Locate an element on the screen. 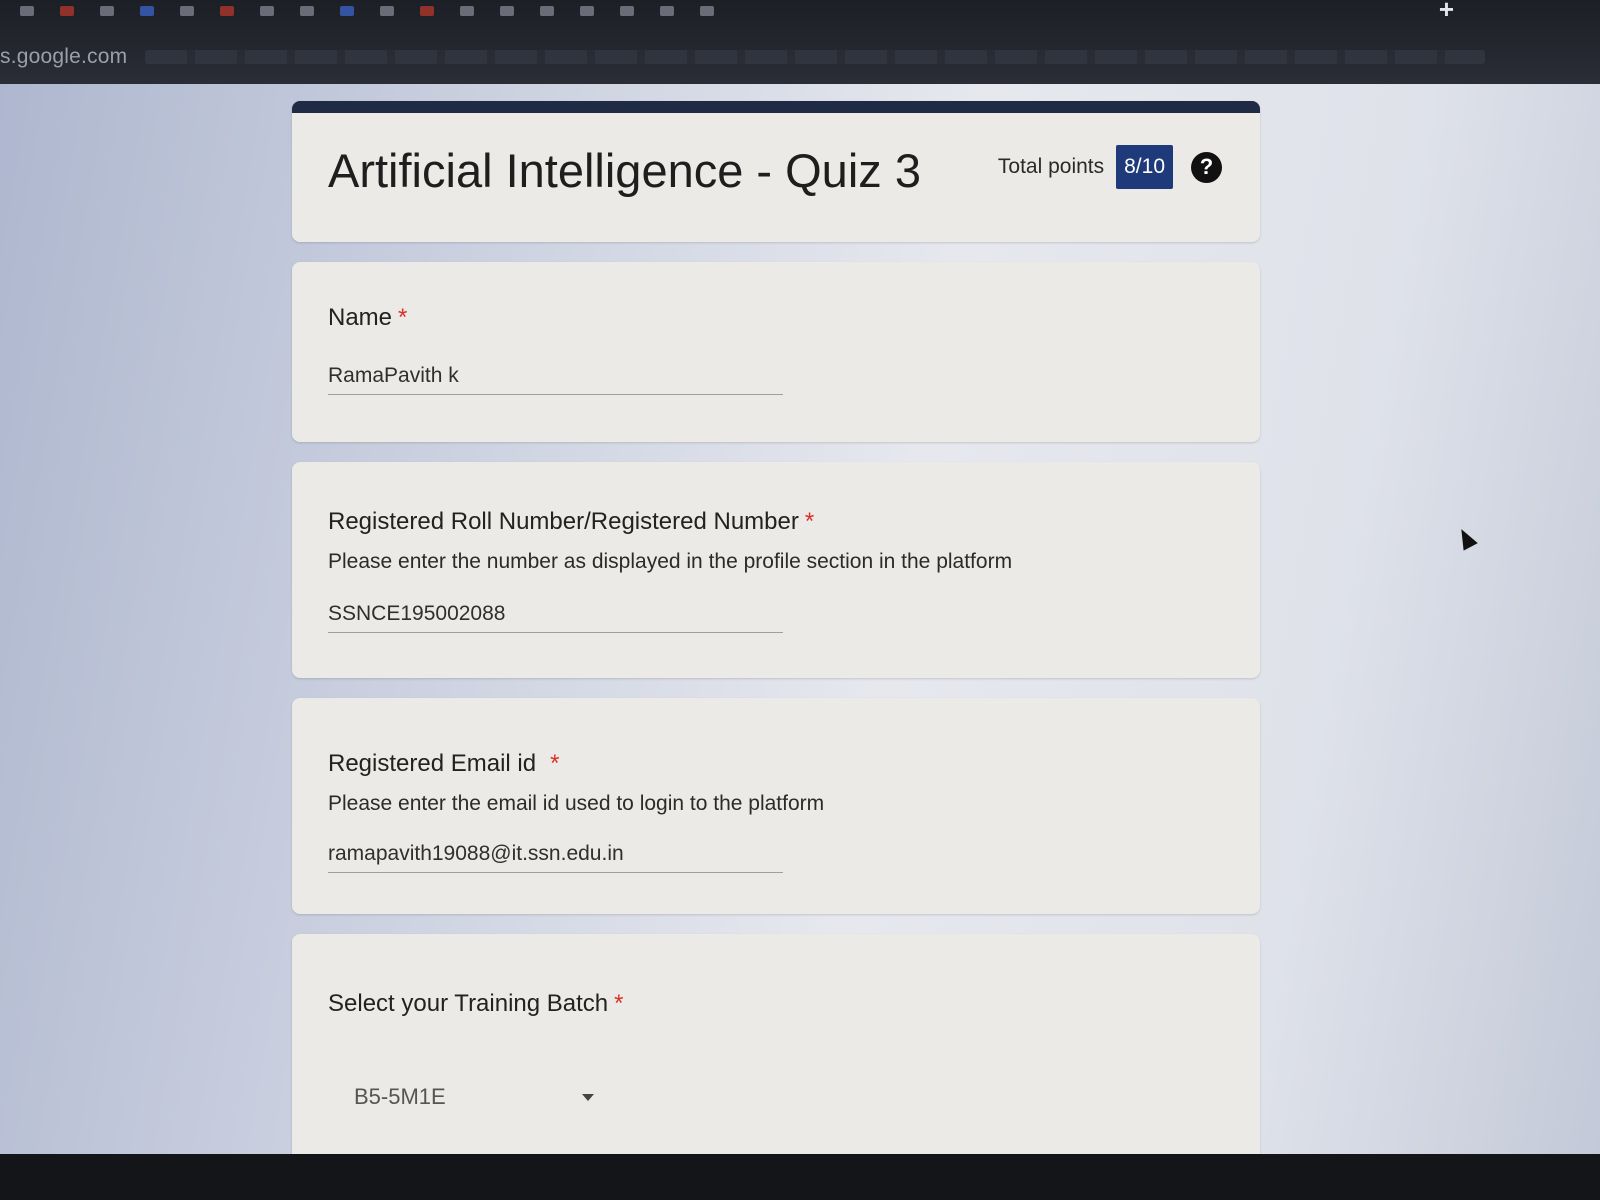 This screenshot has height=1200, width=1600. name-field is located at coordinates (555, 379).